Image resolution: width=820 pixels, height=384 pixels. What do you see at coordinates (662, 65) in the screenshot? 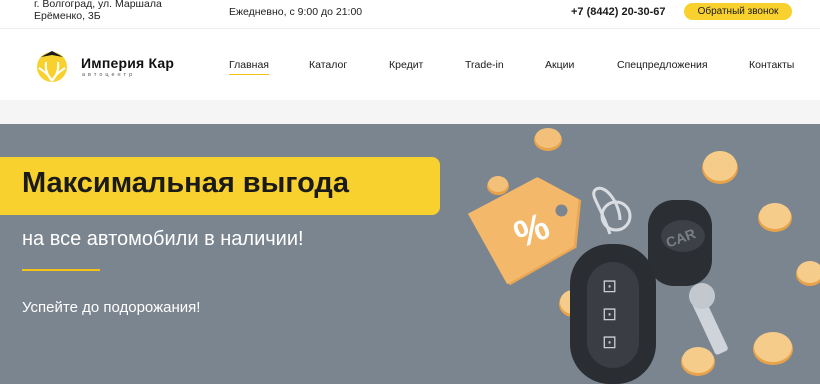
I see `nav-item-special-offers: Спецпредложения` at bounding box center [662, 65].